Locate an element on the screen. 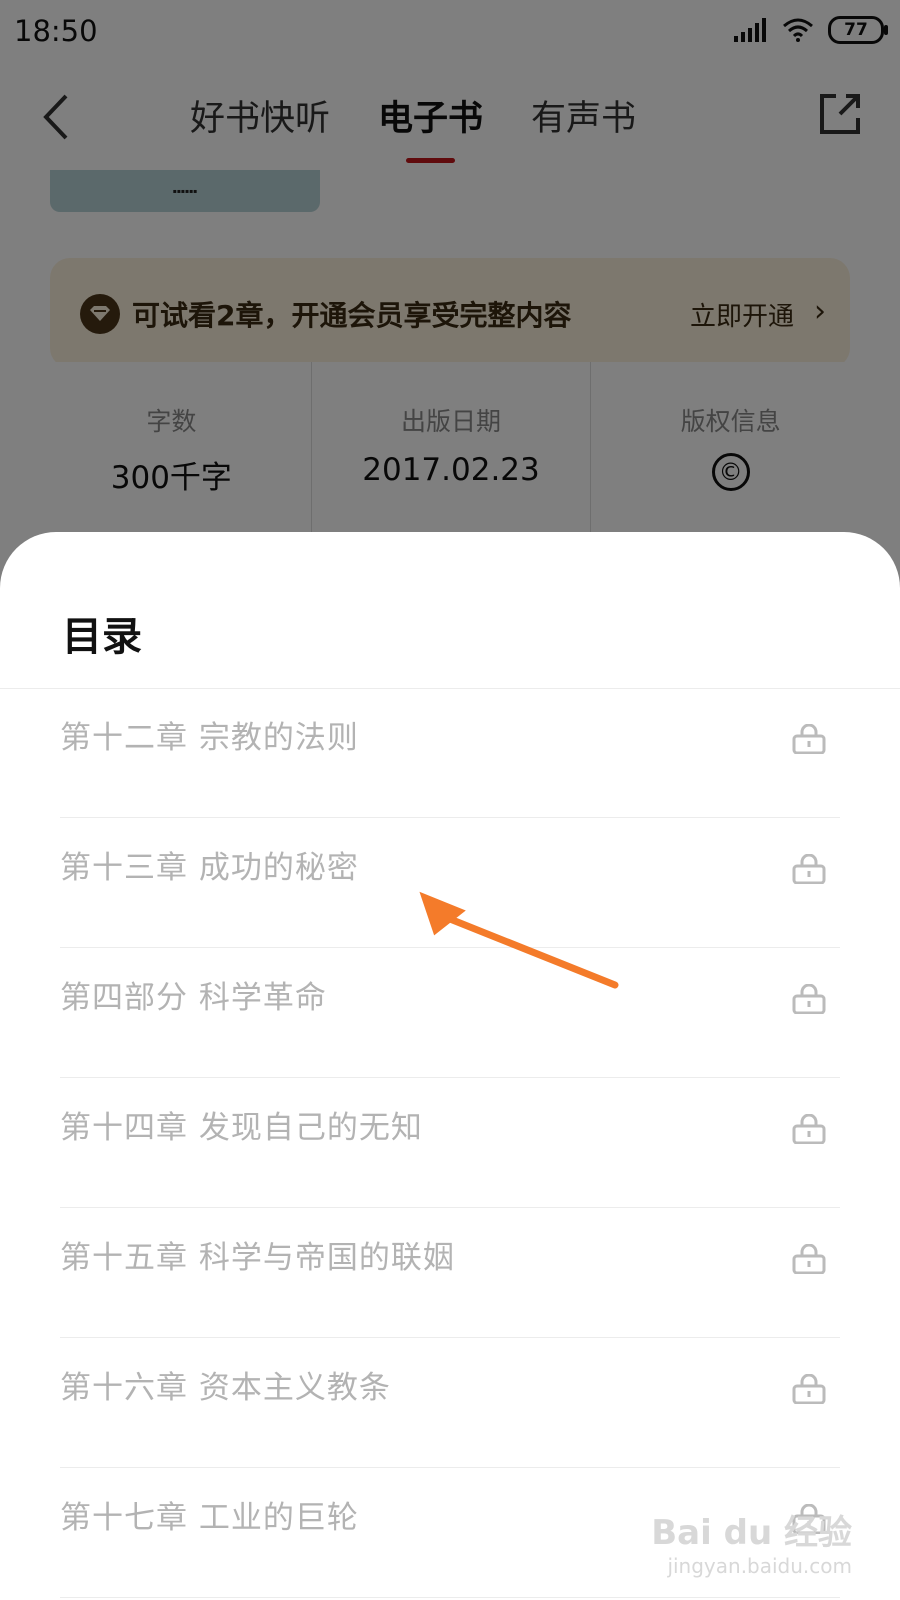  toc-item: 第十二章 宗教的法则 is located at coordinates (450, 753).